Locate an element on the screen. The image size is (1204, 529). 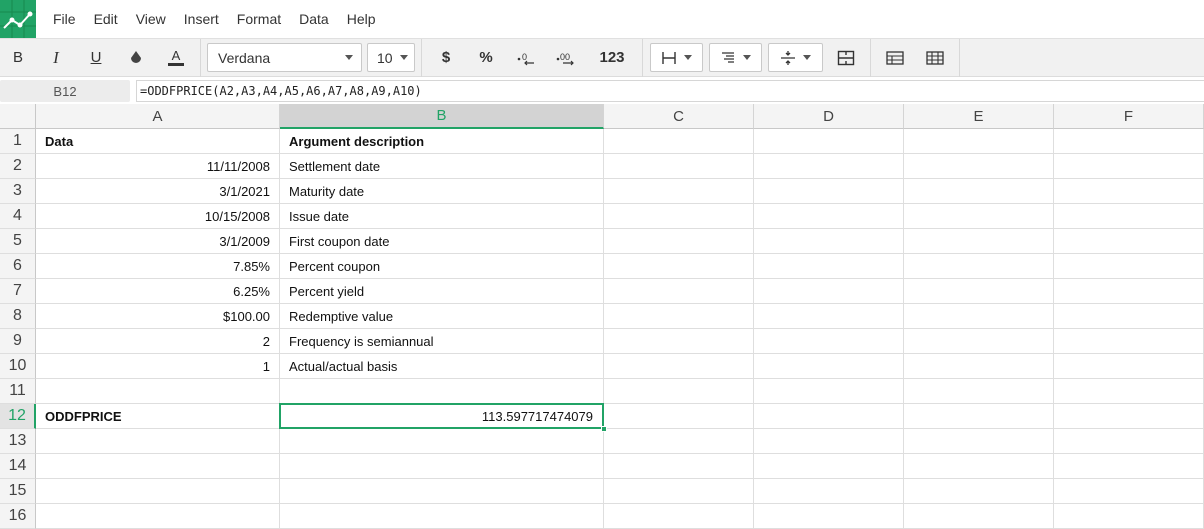
cell-e2 is located at coordinates (979, 166).